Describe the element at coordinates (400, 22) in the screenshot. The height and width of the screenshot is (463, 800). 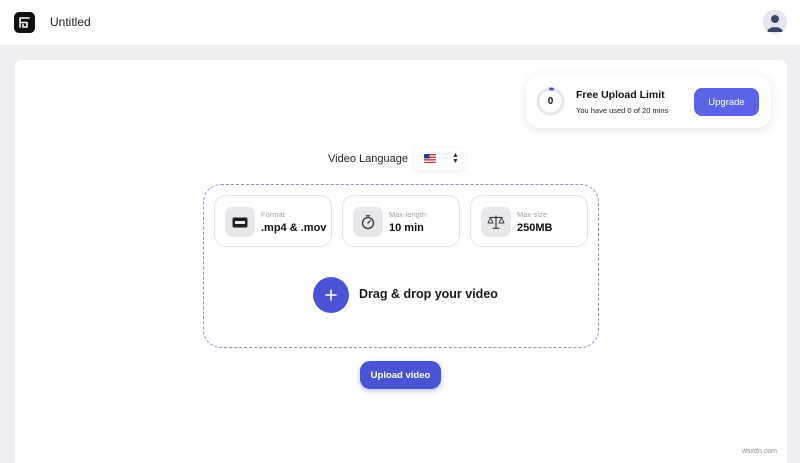
I see `top-bar: Untitled` at that location.